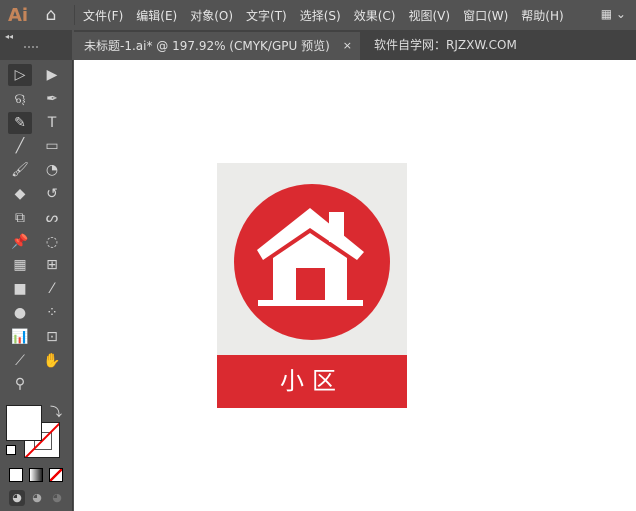 This screenshot has width=636, height=511. What do you see at coordinates (20, 384) in the screenshot?
I see `zoom-tool: ⚲` at bounding box center [20, 384].